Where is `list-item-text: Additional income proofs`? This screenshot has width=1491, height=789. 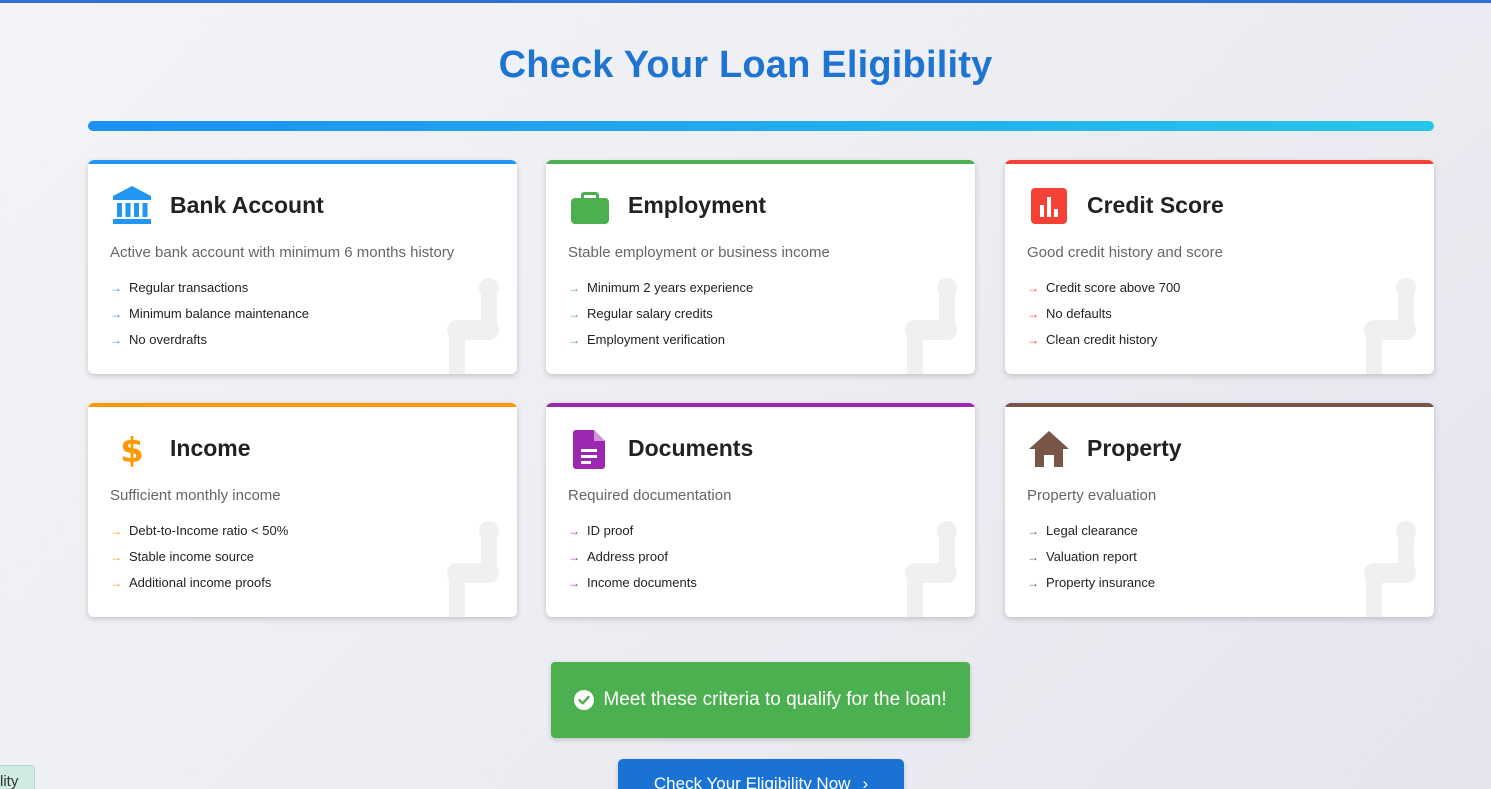
list-item-text: Additional income proofs is located at coordinates (200, 582).